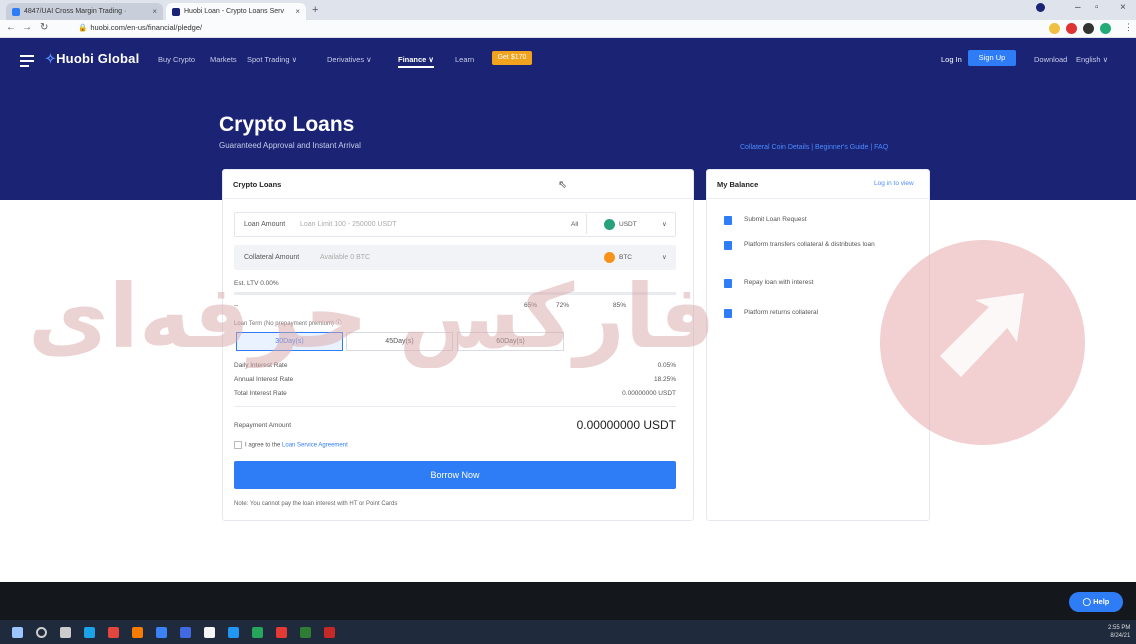 The width and height of the screenshot is (1136, 644). What do you see at coordinates (728, 245) in the screenshot?
I see `transfer-icon` at bounding box center [728, 245].